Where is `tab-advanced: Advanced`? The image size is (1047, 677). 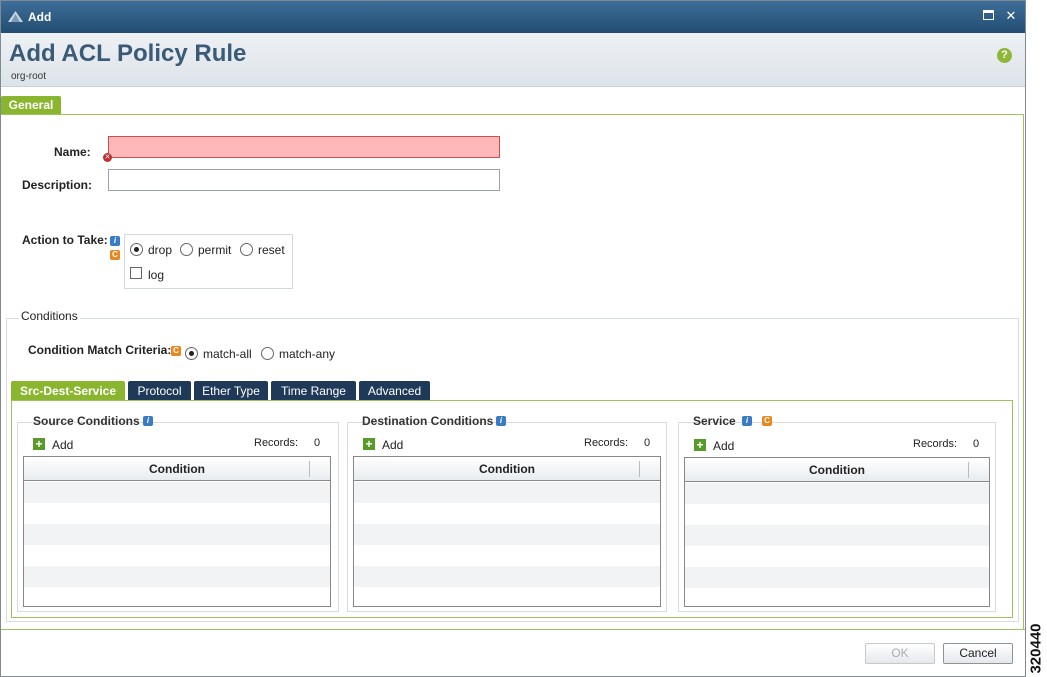 tab-advanced: Advanced is located at coordinates (394, 391).